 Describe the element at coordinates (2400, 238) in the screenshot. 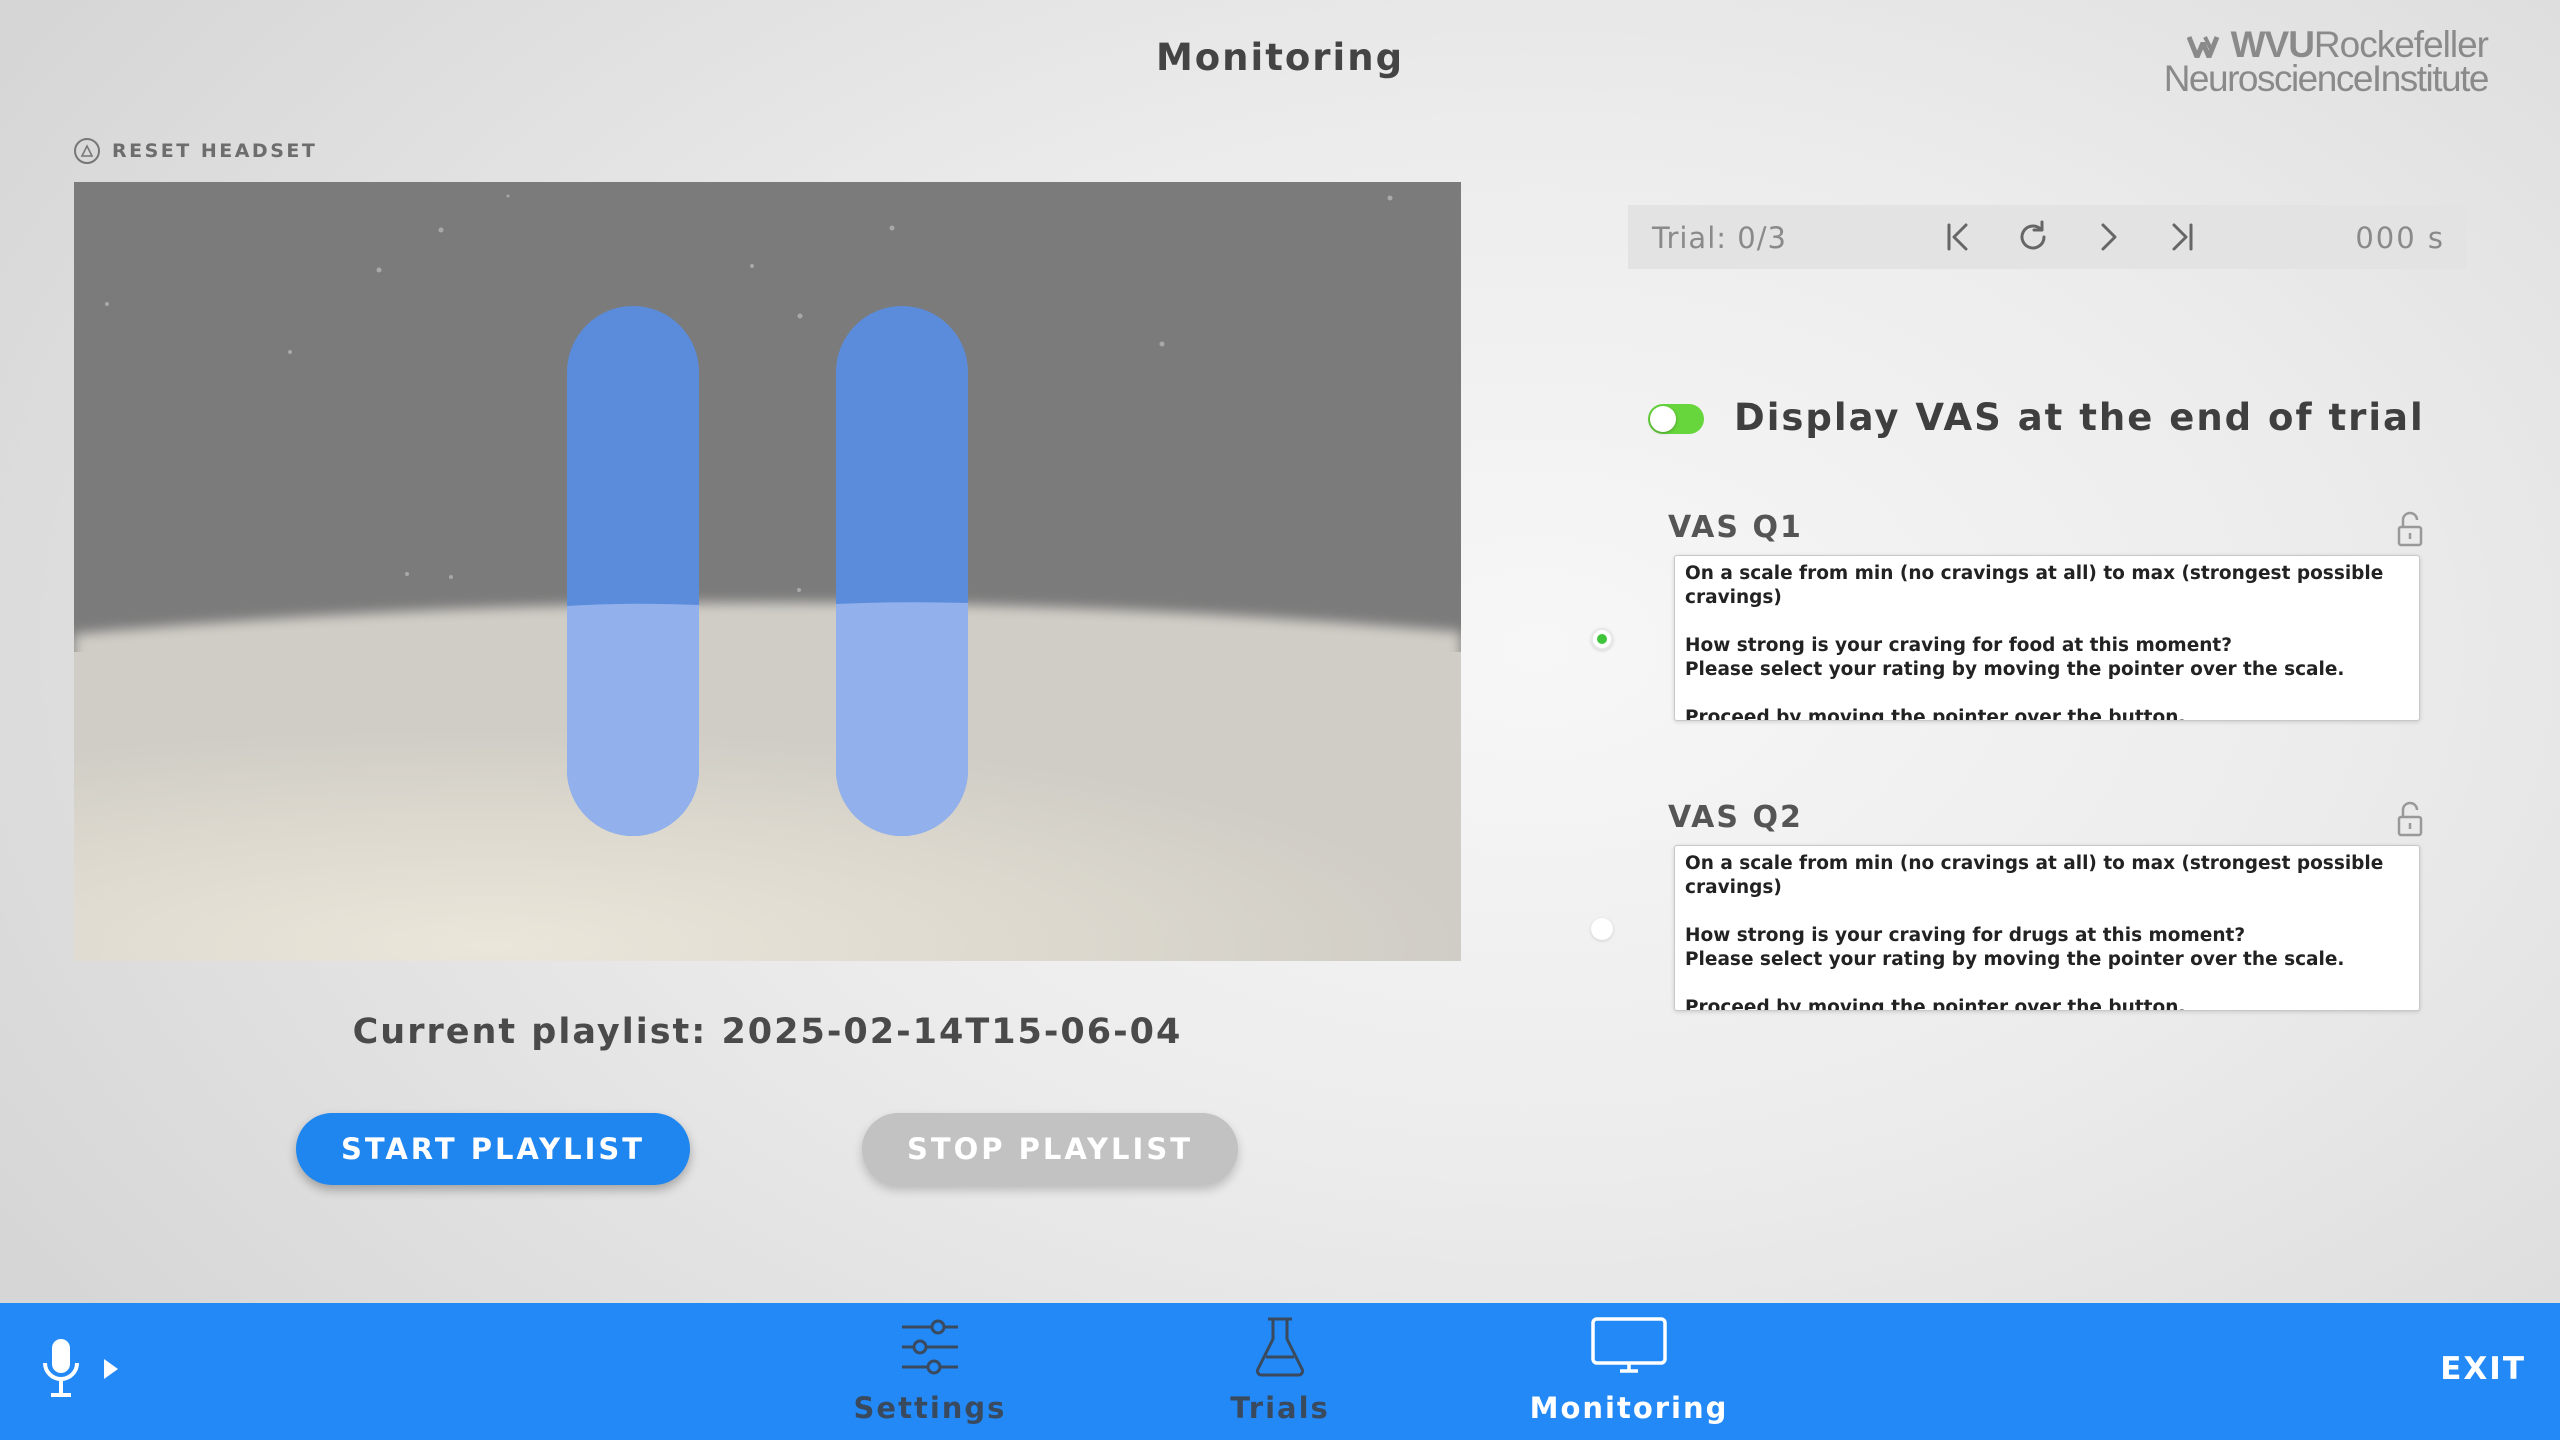

I see `trial-timer: 000 s` at that location.